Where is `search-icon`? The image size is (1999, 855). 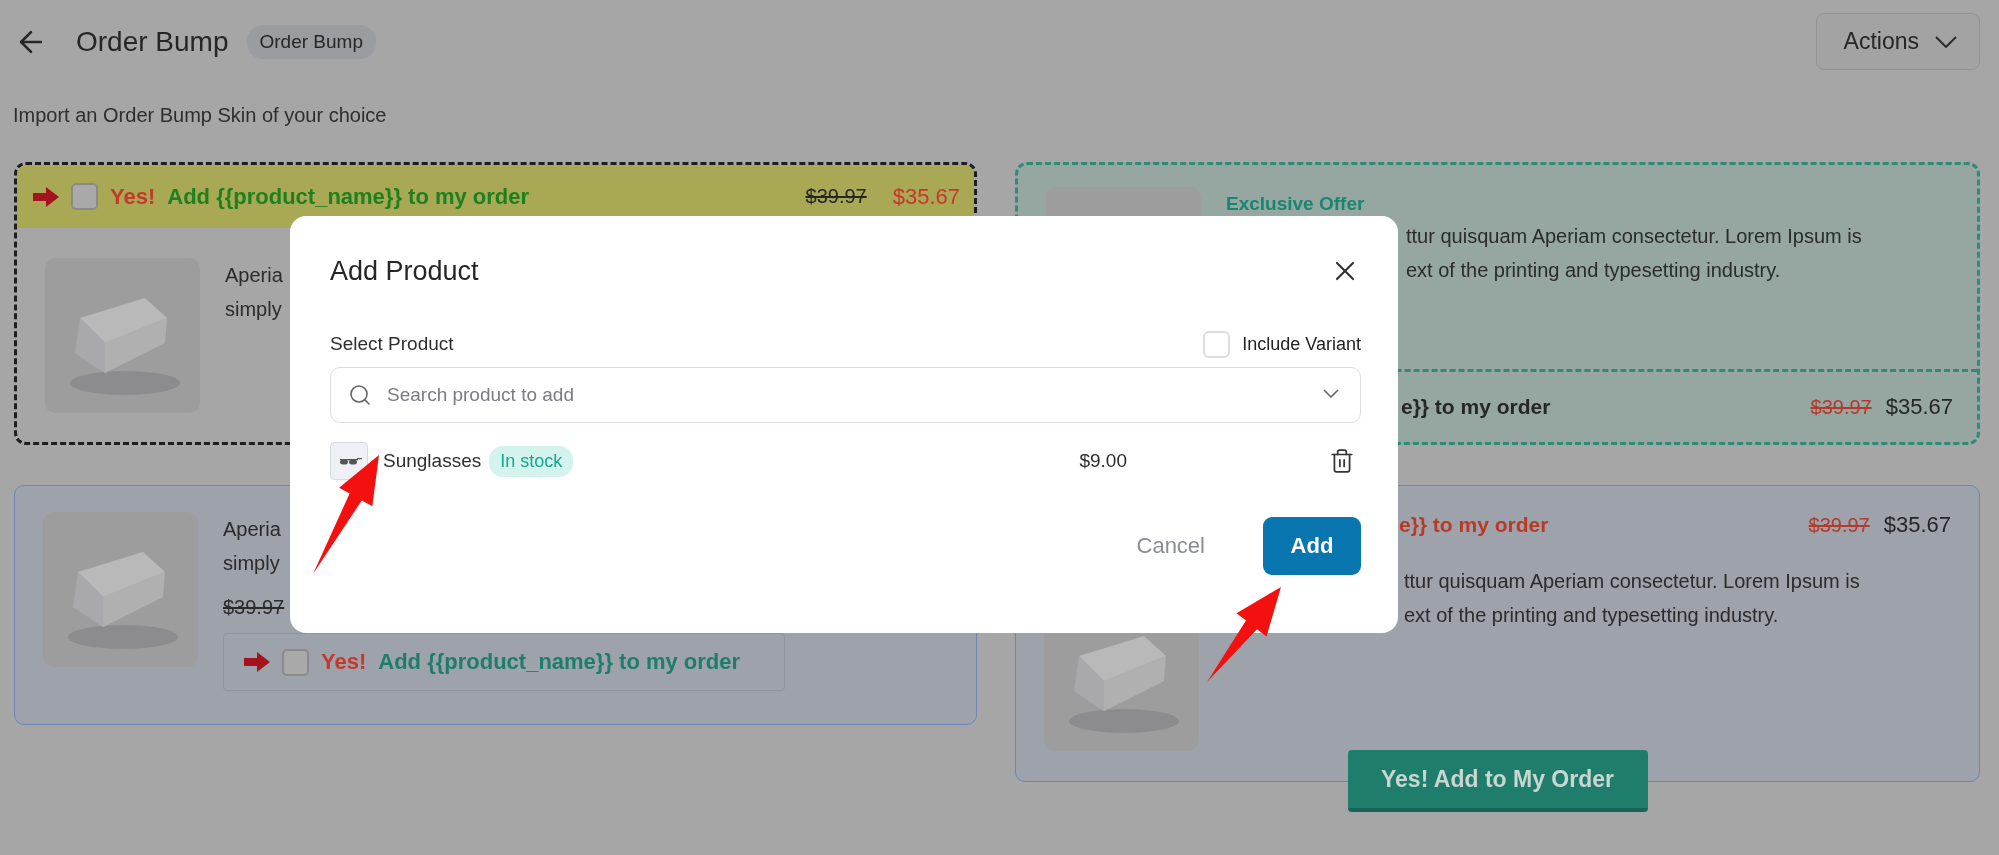 search-icon is located at coordinates (360, 395).